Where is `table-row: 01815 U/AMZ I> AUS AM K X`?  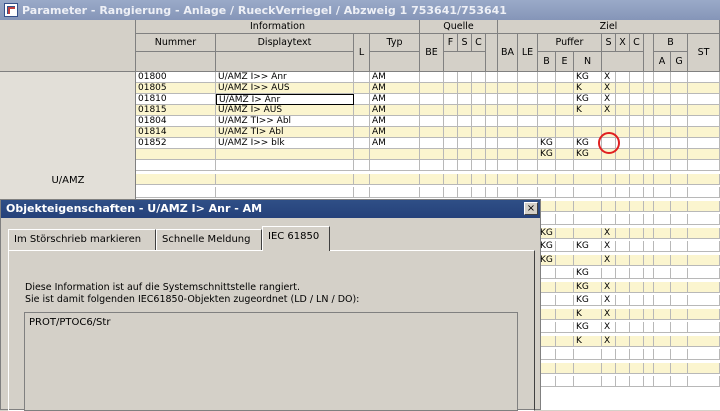 table-row: 01815 U/AMZ I> AUS AM K X is located at coordinates (428, 110).